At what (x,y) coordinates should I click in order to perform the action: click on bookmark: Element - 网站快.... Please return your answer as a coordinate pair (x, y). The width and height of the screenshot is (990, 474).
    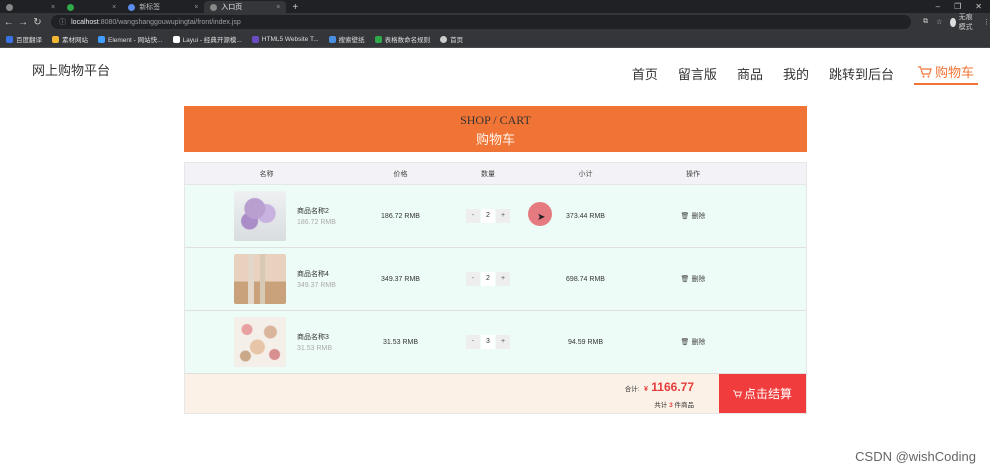
    Looking at the image, I should click on (130, 39).